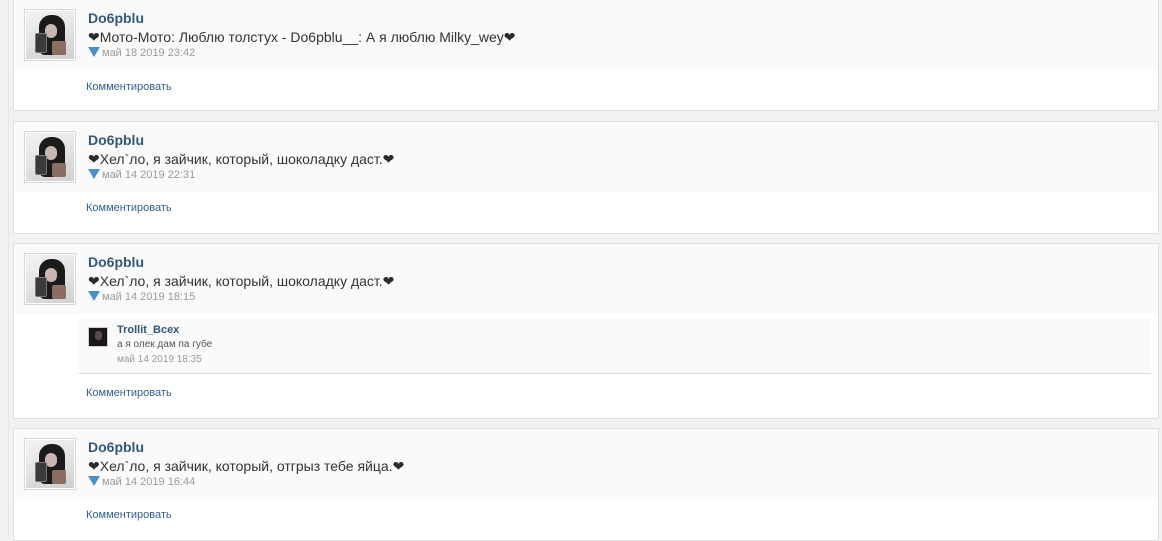  Describe the element at coordinates (149, 175) in the screenshot. I see `post-time: май 14 2019 22:31` at that location.